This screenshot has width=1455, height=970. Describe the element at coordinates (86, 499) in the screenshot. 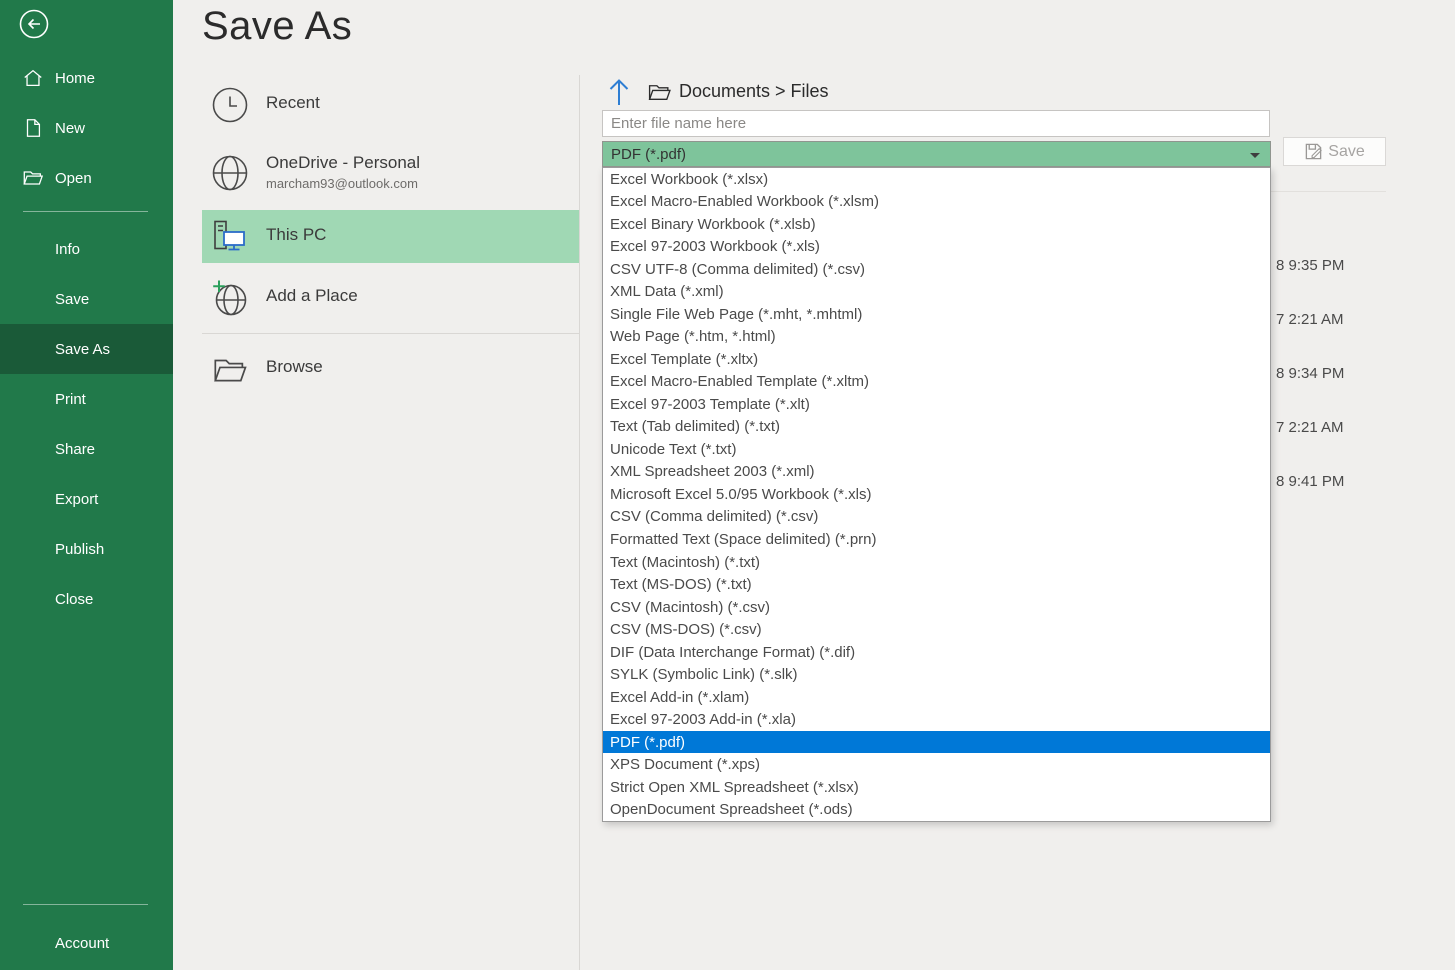

I see `sidebar-item-export: Export` at that location.